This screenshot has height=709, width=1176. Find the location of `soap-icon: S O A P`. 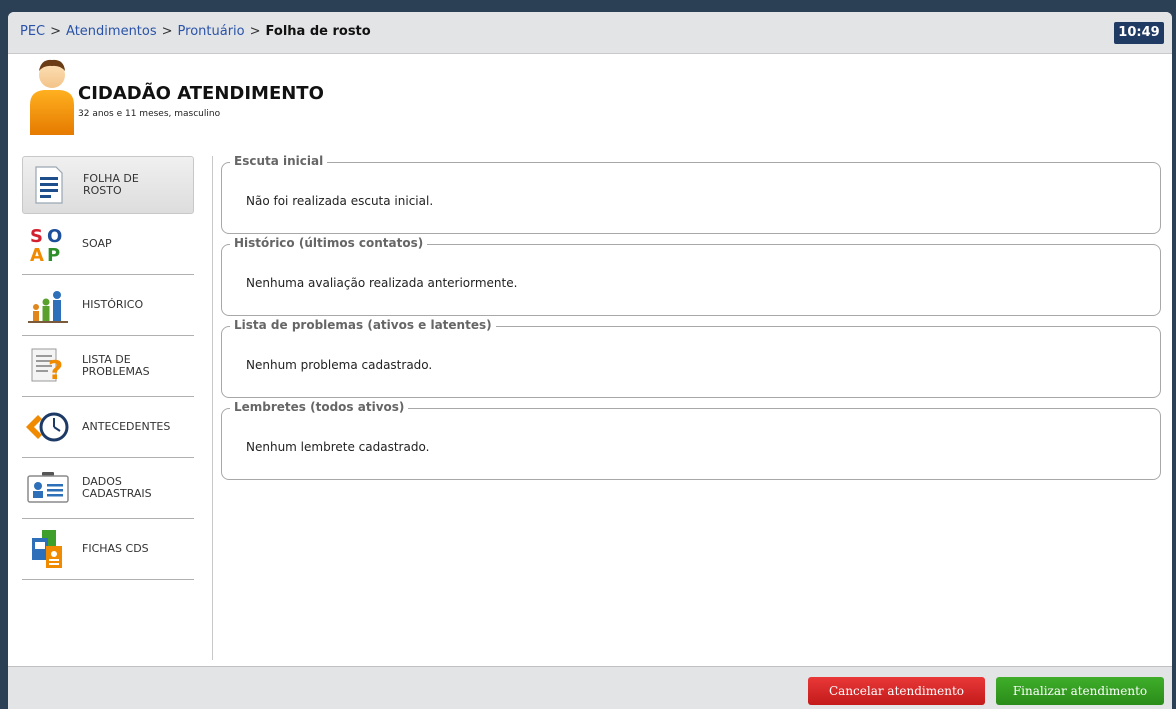

soap-icon: S O A P is located at coordinates (48, 244).